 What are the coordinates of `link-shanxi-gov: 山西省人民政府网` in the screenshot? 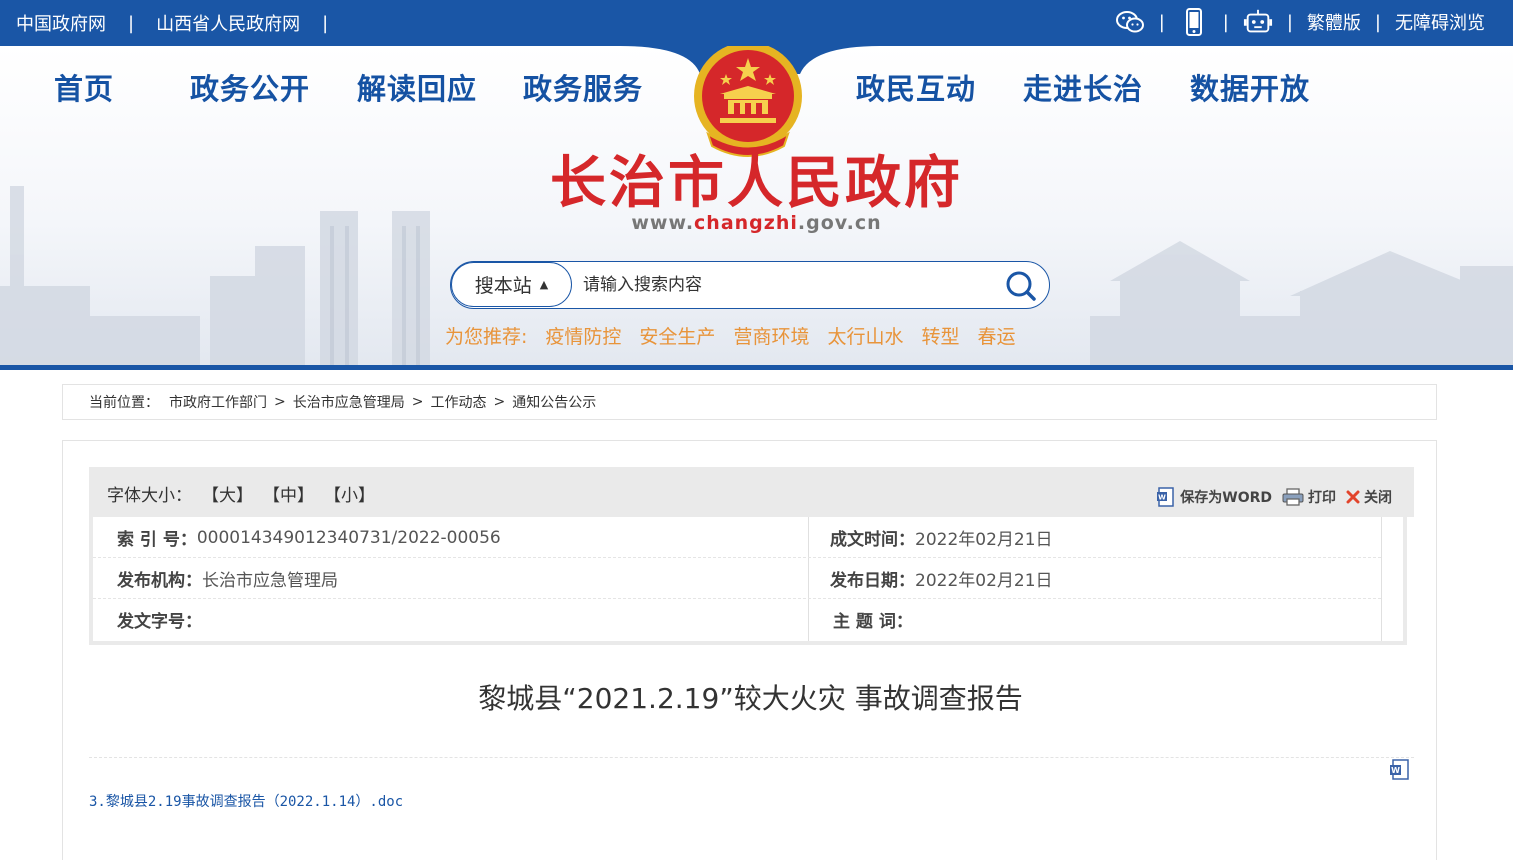 It's located at (228, 23).